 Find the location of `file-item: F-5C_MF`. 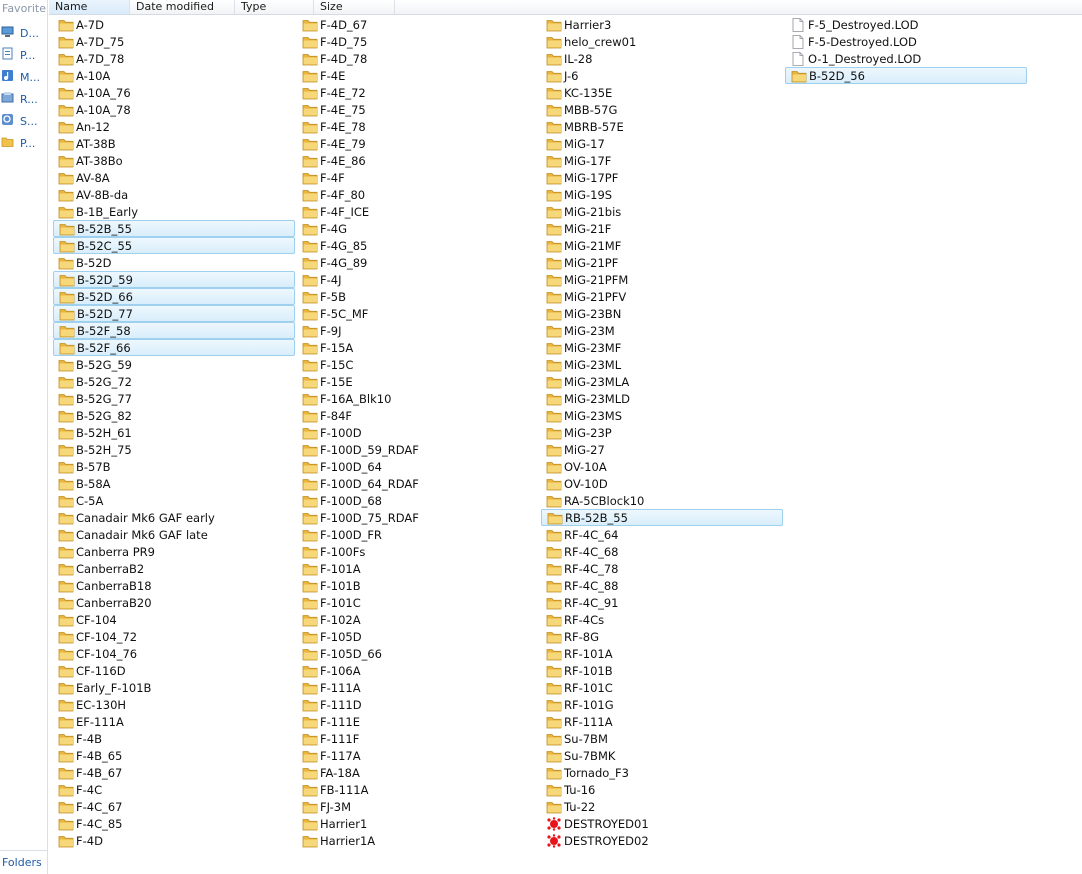

file-item: F-5C_MF is located at coordinates (418, 313).